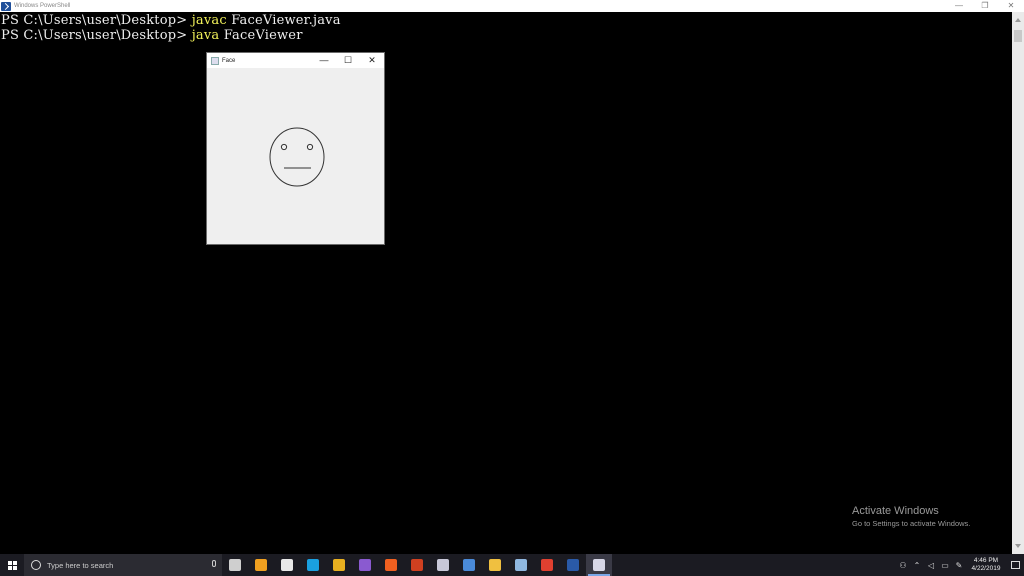  What do you see at coordinates (284, 147) in the screenshot?
I see `left-eye` at bounding box center [284, 147].